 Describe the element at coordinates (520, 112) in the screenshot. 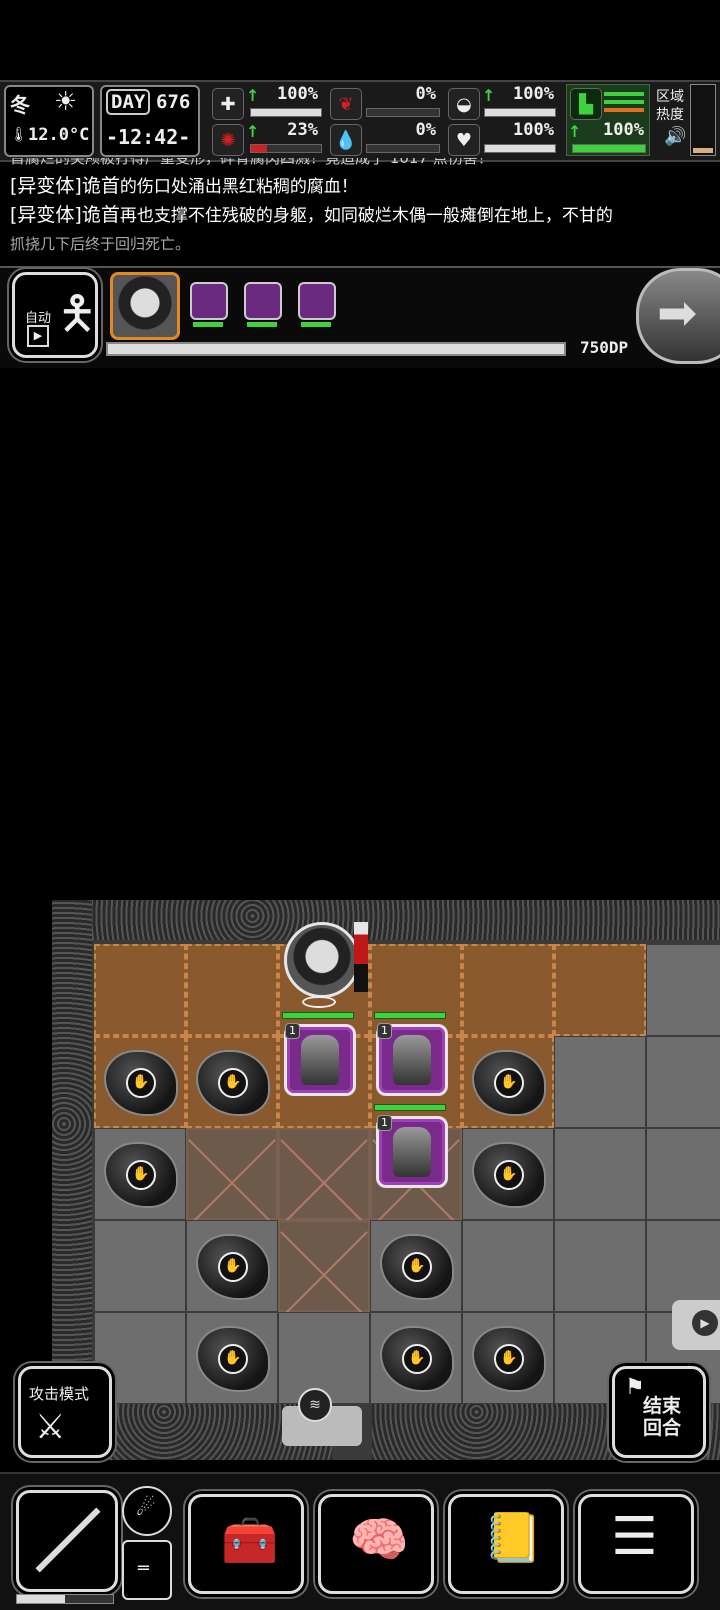

I see `armor-bar` at that location.